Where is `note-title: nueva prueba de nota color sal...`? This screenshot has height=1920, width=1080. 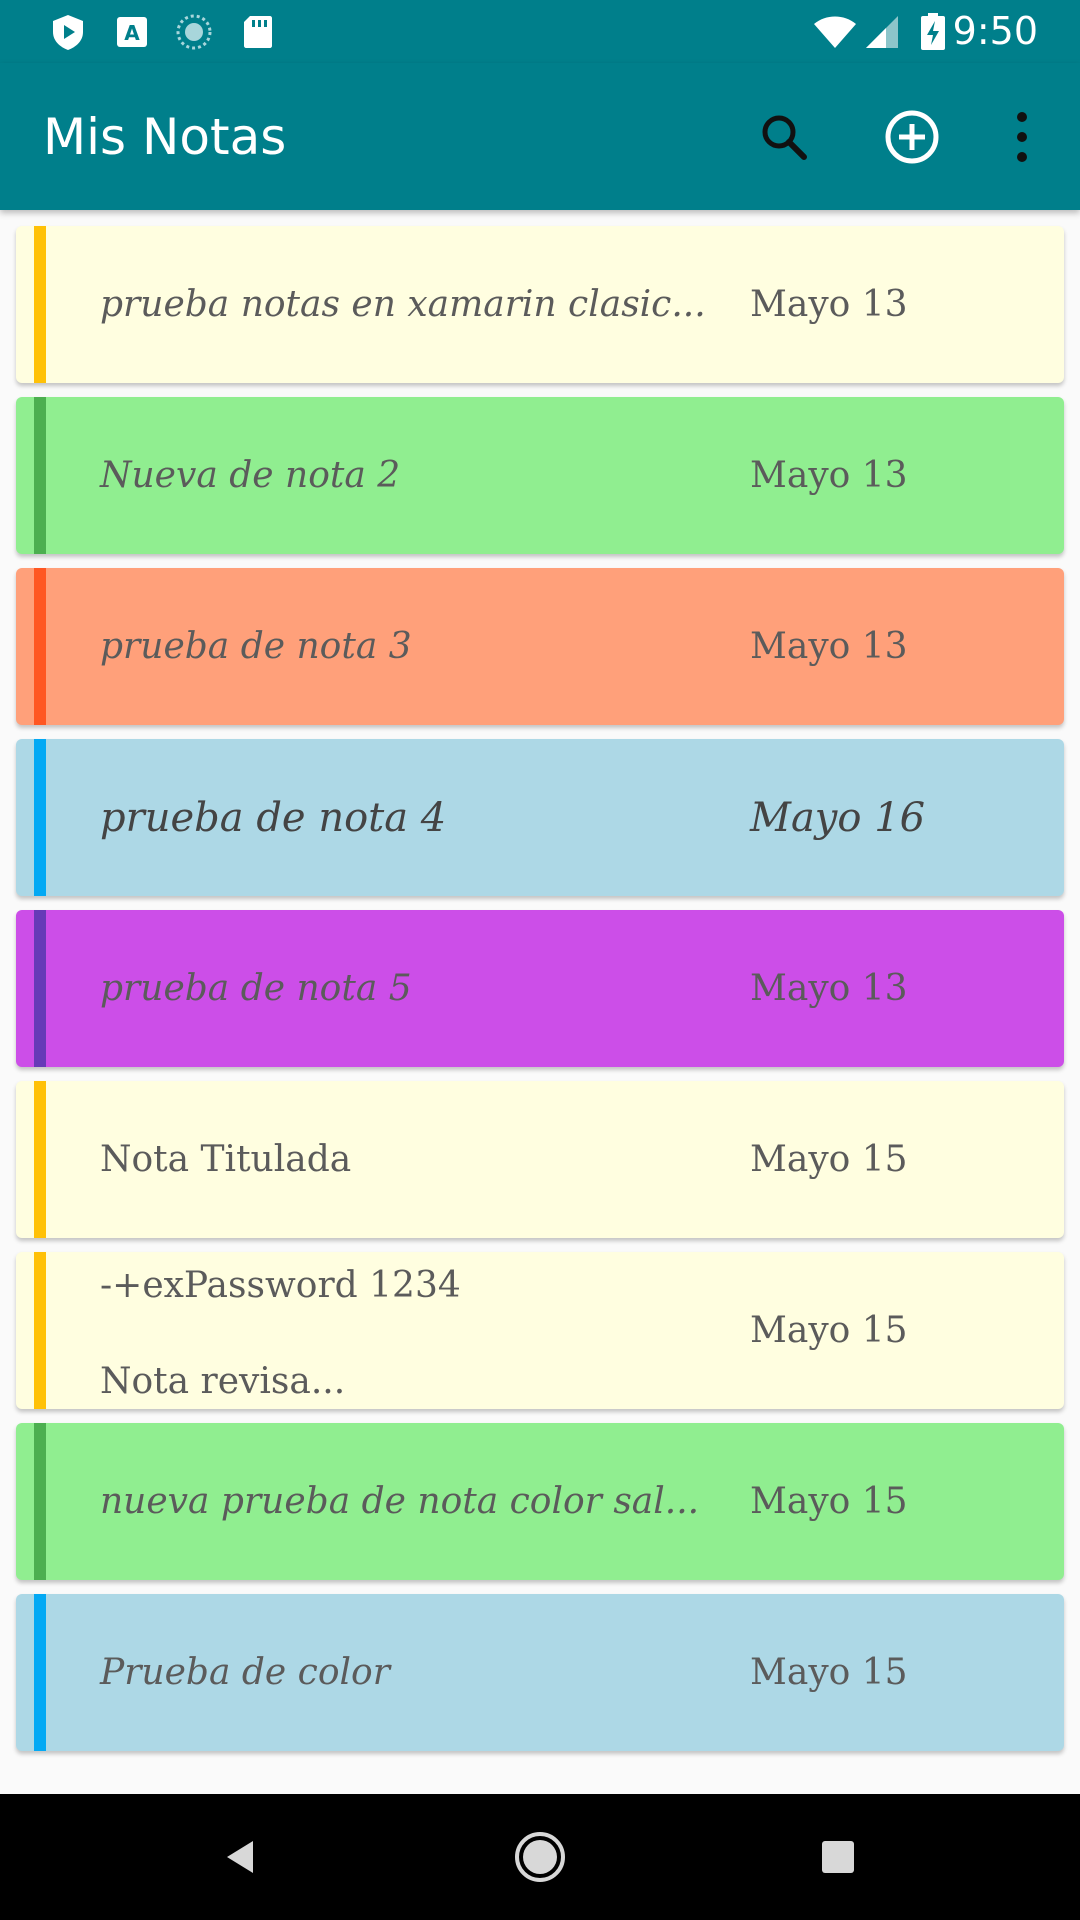
note-title: nueva prueba de nota color sal... is located at coordinates (400, 1501).